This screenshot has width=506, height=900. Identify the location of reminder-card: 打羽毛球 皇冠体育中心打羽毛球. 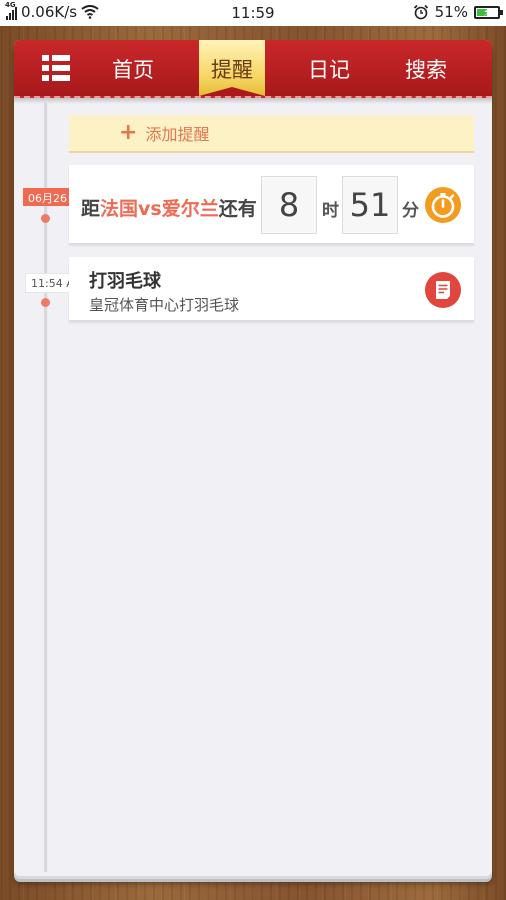
(271, 289).